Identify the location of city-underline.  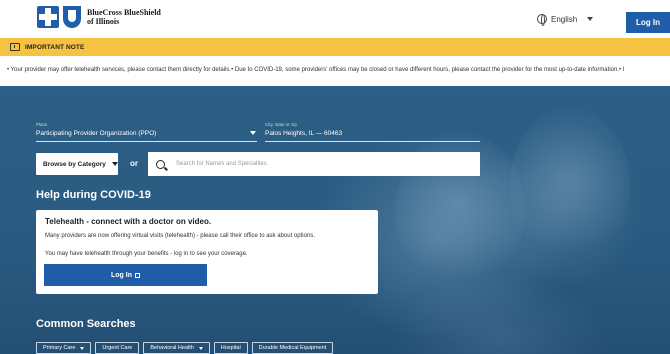
(372, 141).